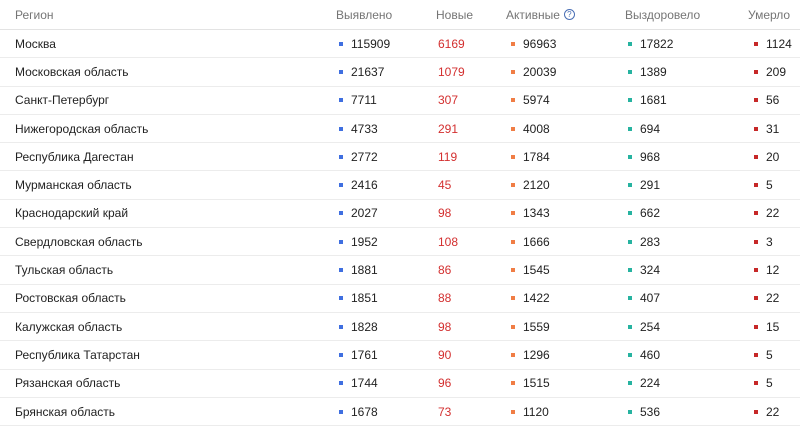 This screenshot has width=800, height=428. Describe the element at coordinates (773, 128) in the screenshot. I see `deaths-value: 31` at that location.